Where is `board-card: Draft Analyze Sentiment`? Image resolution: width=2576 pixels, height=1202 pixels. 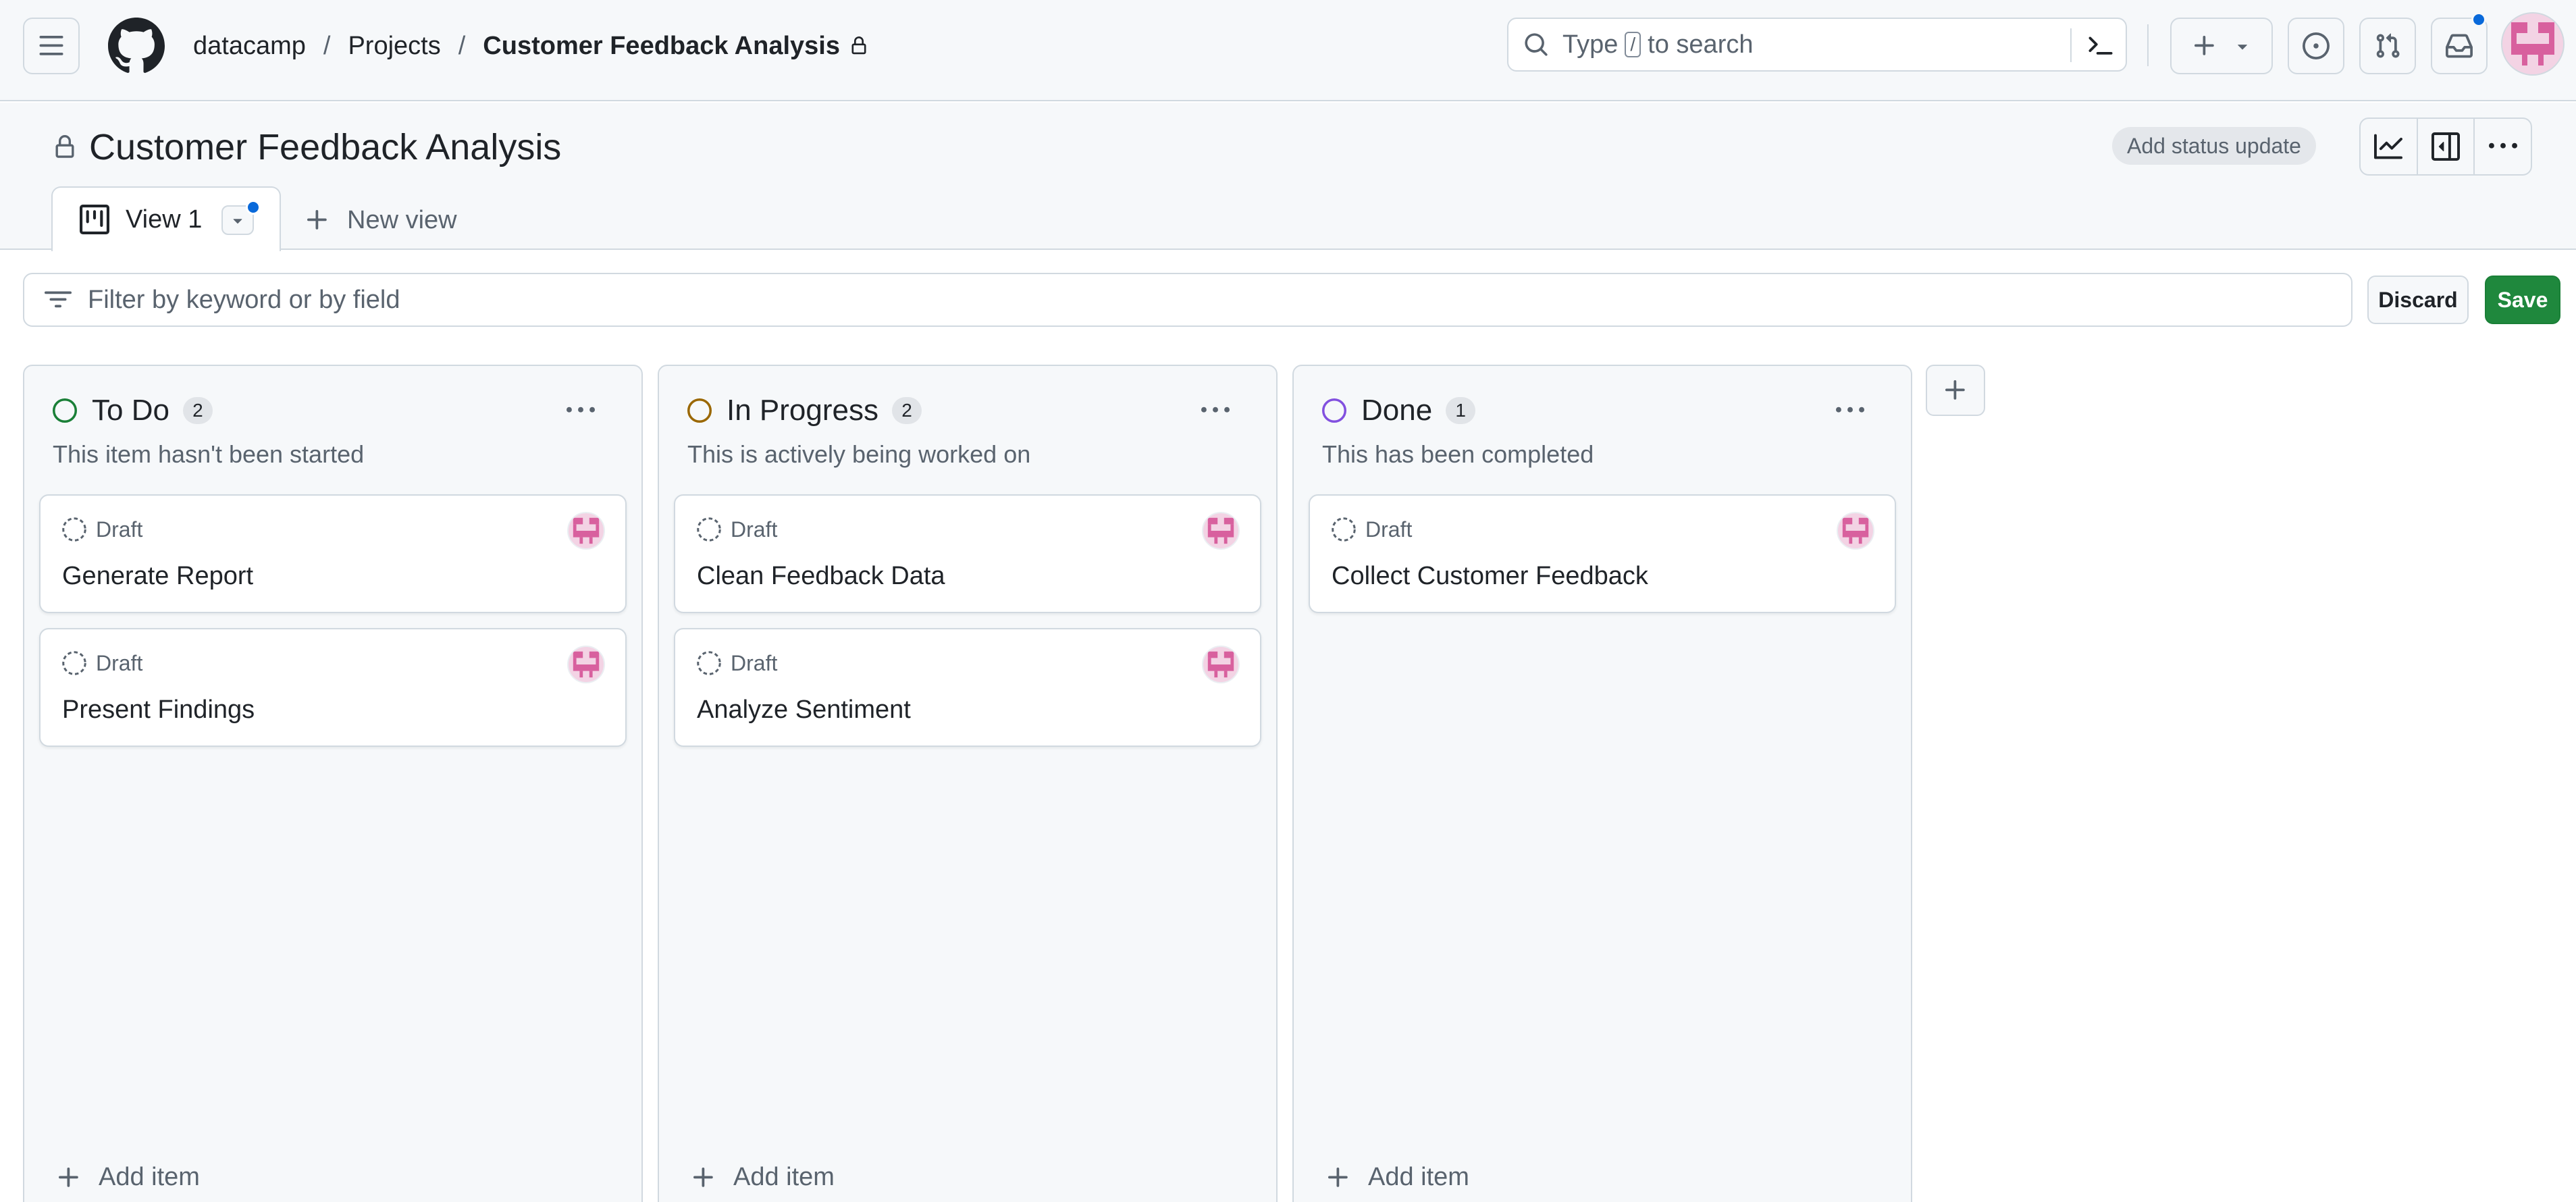 board-card: Draft Analyze Sentiment is located at coordinates (967, 687).